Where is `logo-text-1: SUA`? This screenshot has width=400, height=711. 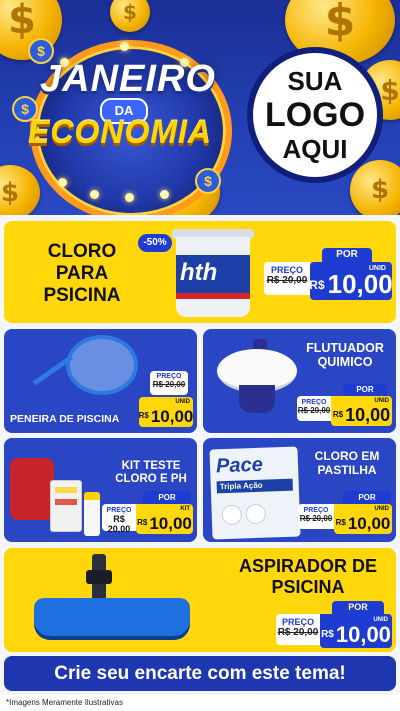
logo-text-1: SUA is located at coordinates (315, 81).